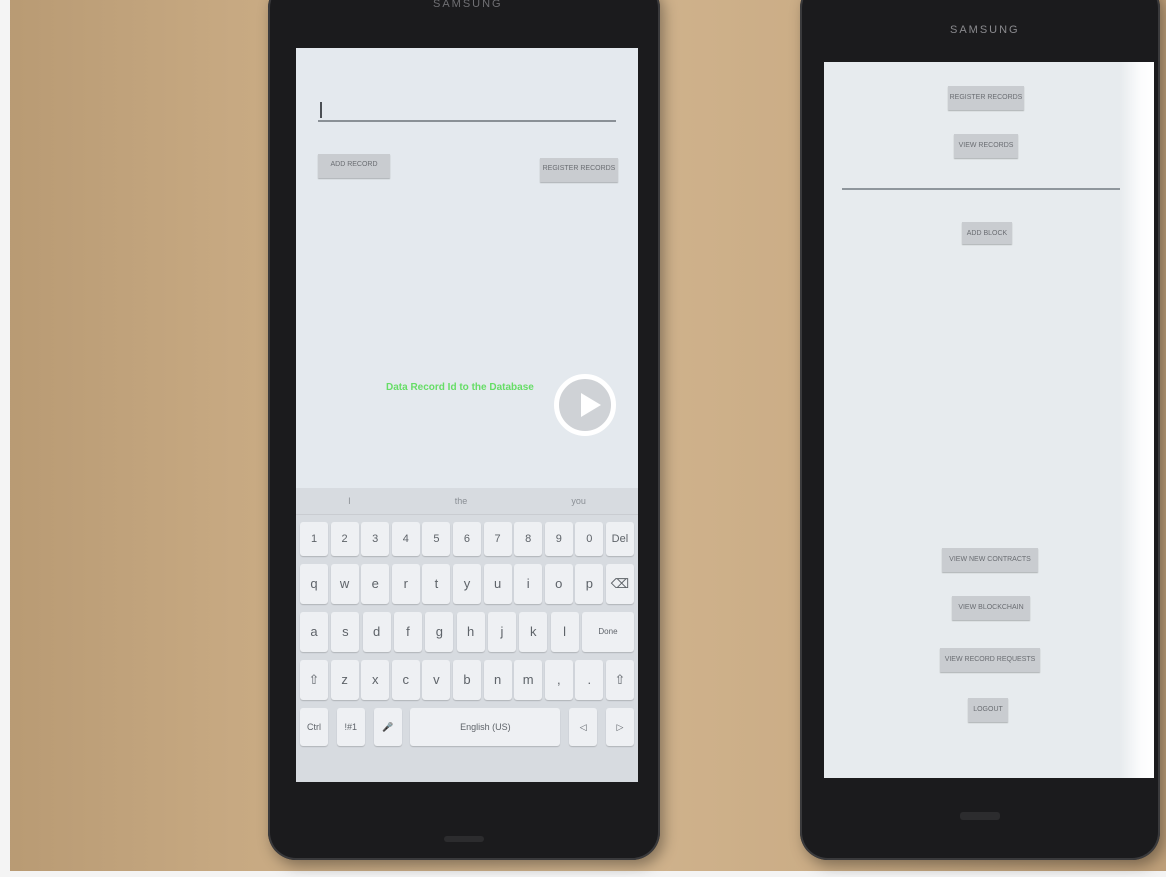  I want to click on play-icon, so click(585, 405).